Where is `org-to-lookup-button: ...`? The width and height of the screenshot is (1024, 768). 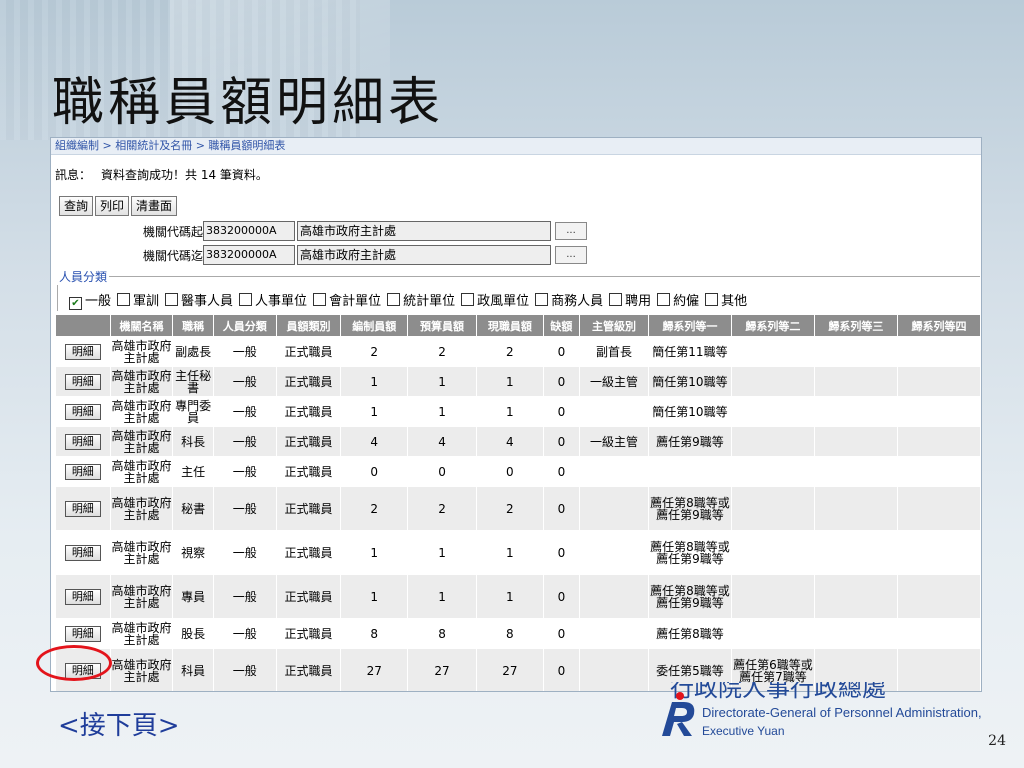 org-to-lookup-button: ... is located at coordinates (571, 255).